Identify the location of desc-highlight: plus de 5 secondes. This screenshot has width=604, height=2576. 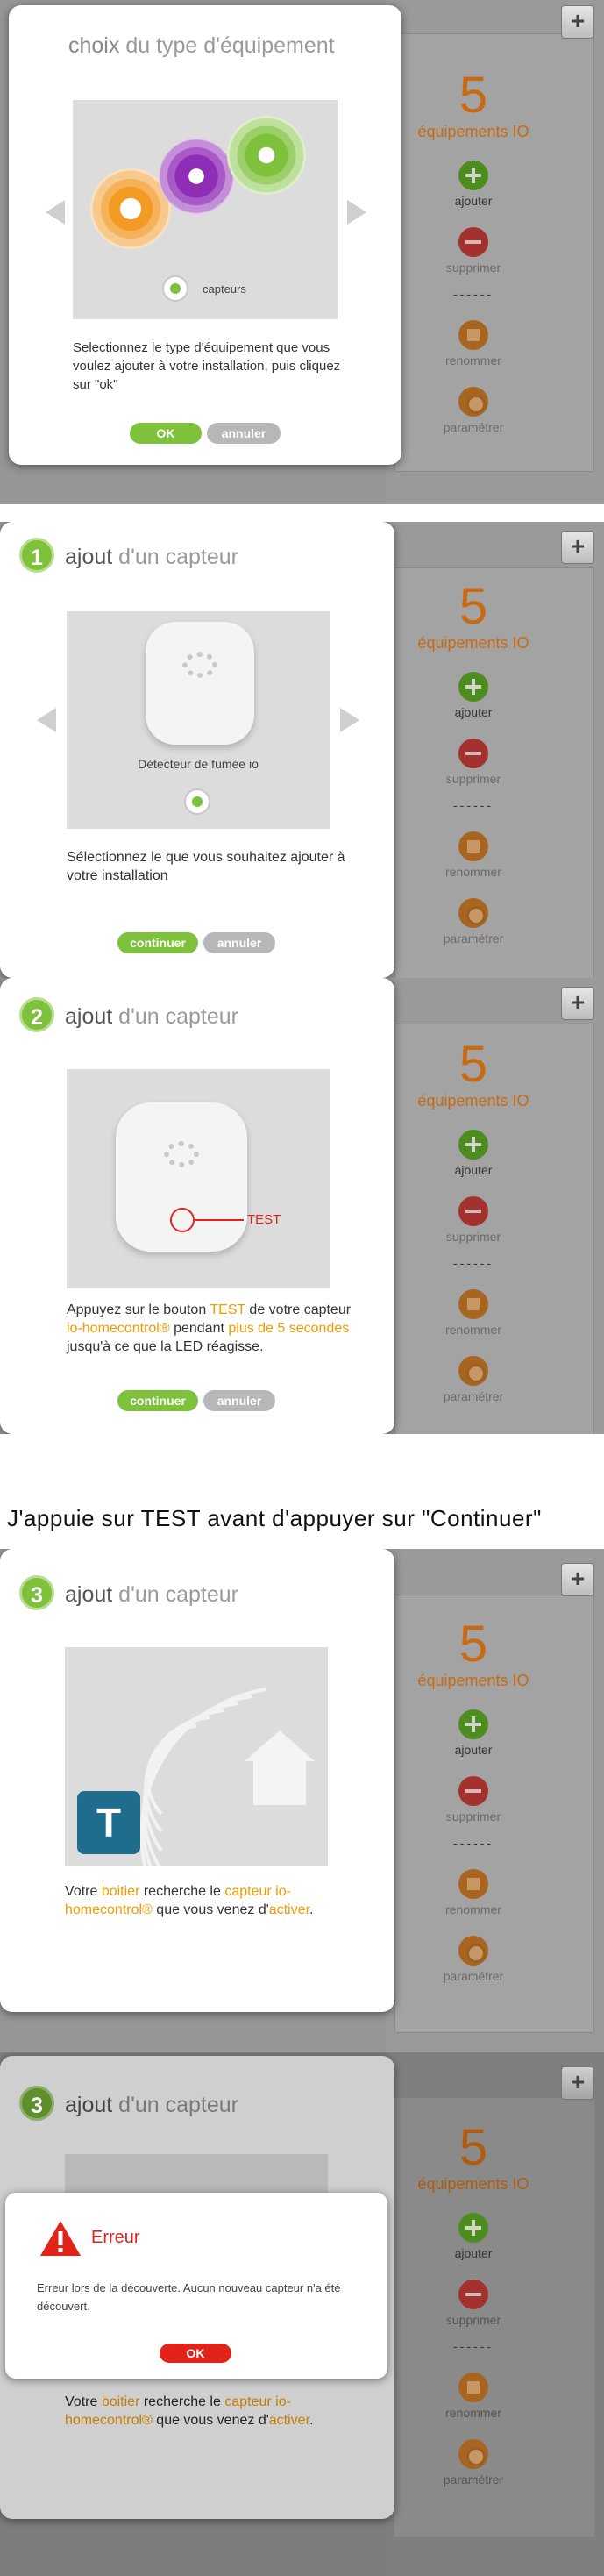
(289, 1328).